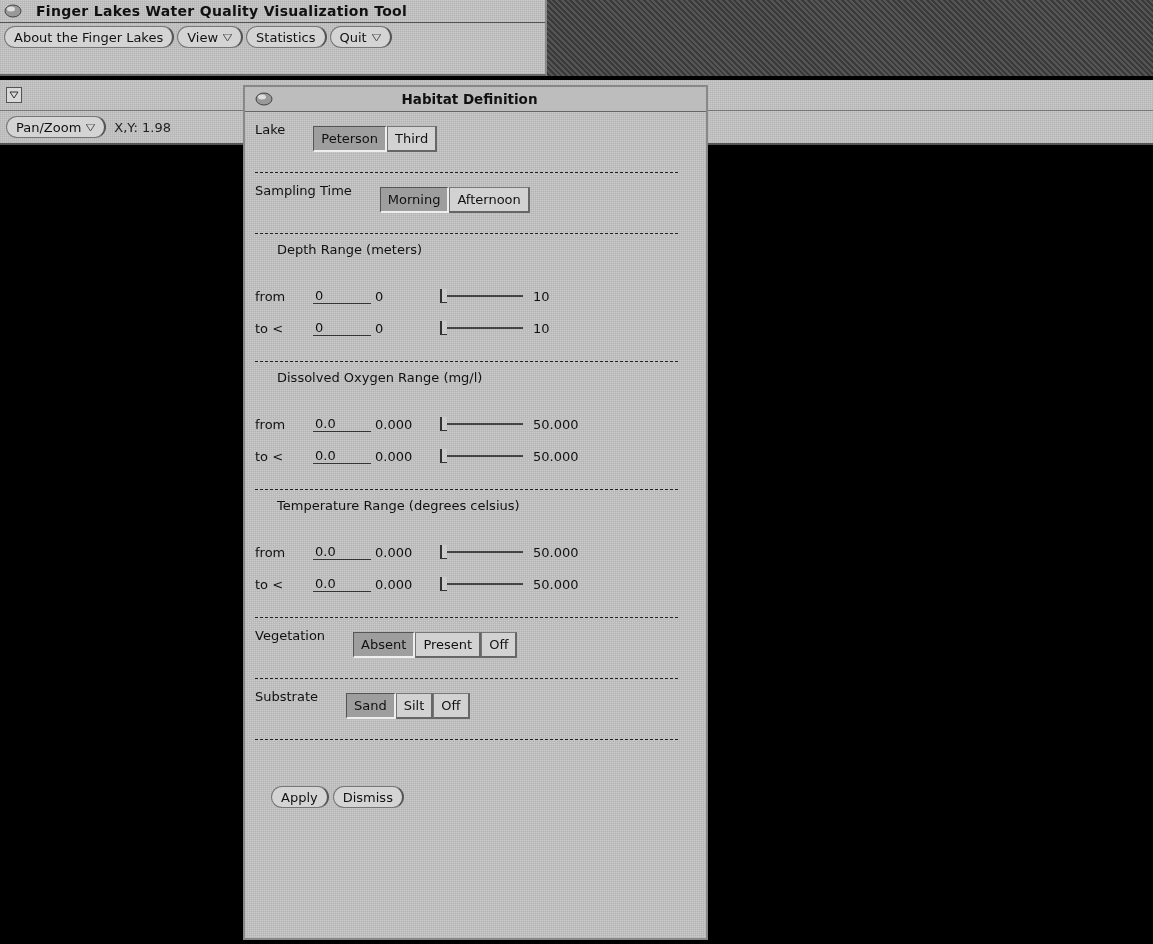 The width and height of the screenshot is (1153, 944). Describe the element at coordinates (287, 696) in the screenshot. I see `choice-label: Substrate` at that location.